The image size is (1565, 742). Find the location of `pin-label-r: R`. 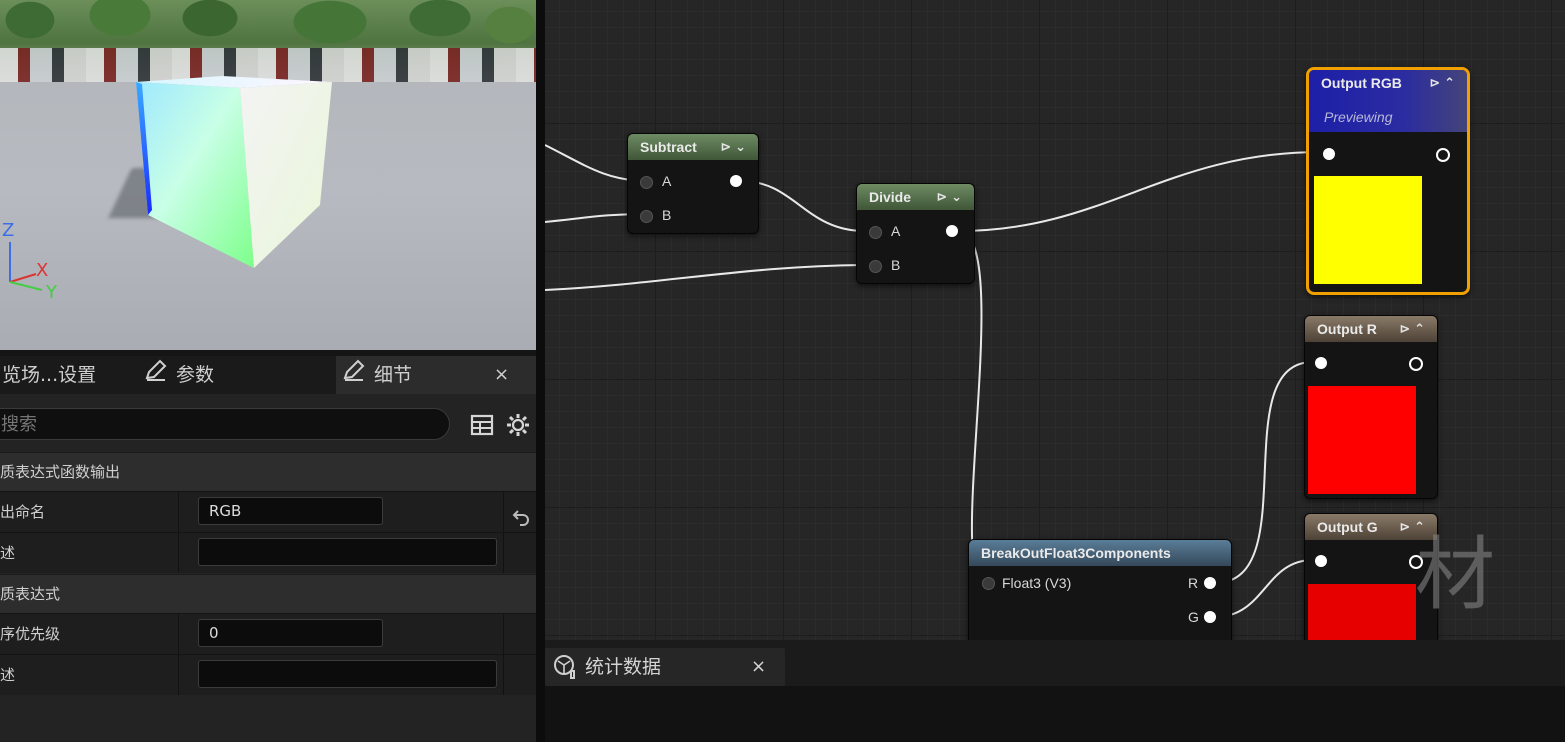

pin-label-r: R is located at coordinates (1193, 583).